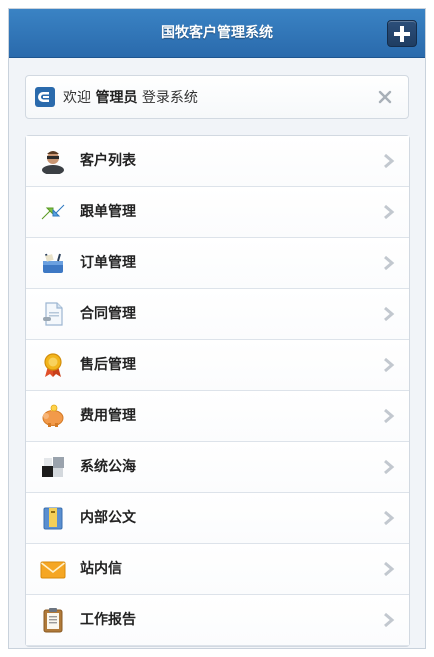  I want to click on menu-label: 内部公文, so click(108, 518).